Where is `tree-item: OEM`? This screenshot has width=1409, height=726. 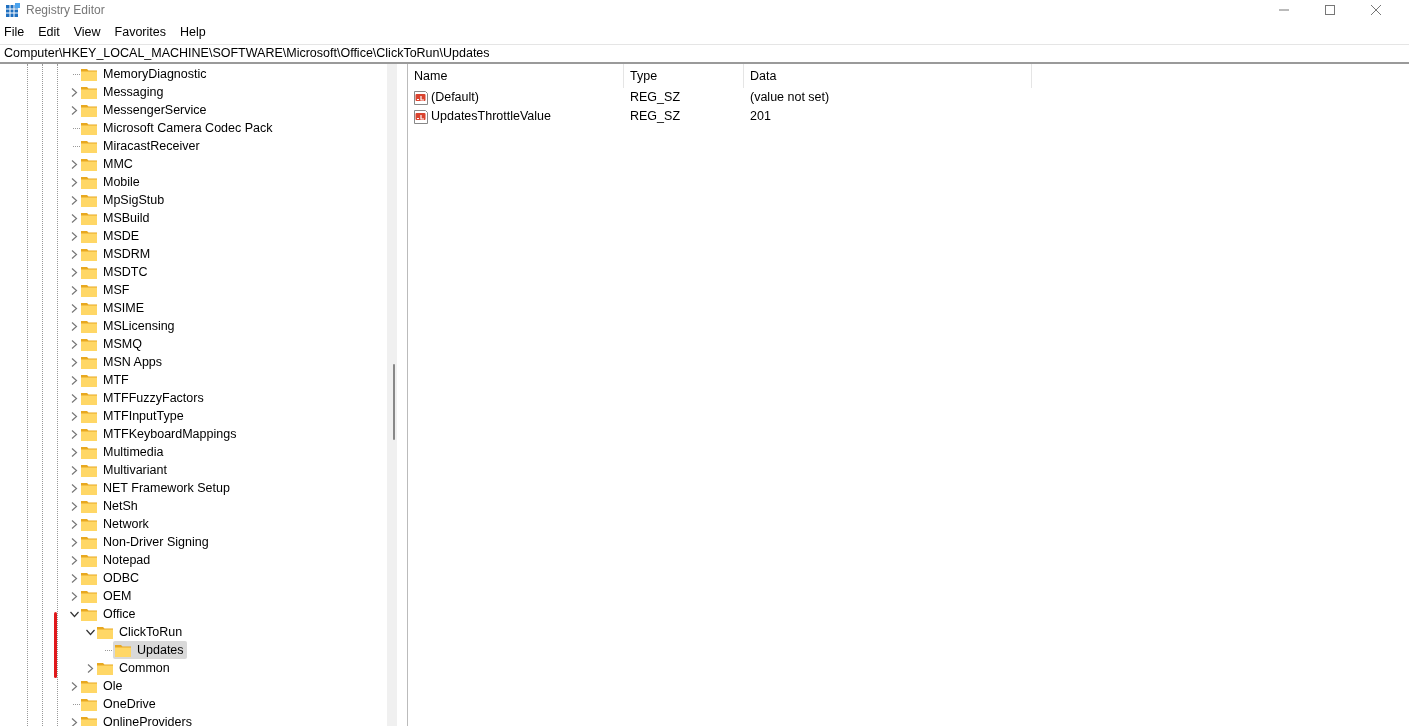
tree-item: OEM is located at coordinates (108, 596).